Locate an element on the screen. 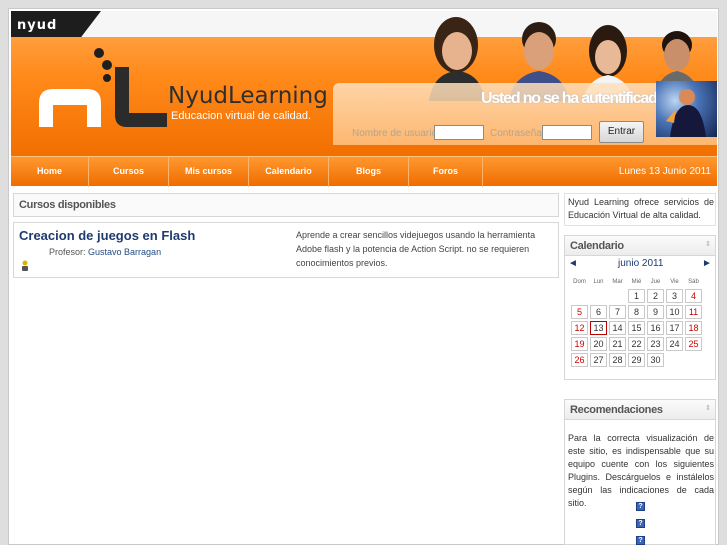 The image size is (727, 545). nyud-logo-icon is located at coordinates (101, 91).